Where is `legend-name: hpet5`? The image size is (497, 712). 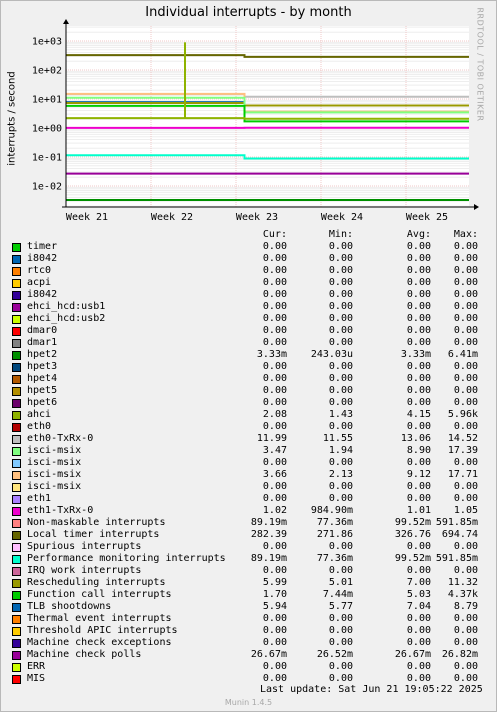
legend-name: hpet5 is located at coordinates (42, 390).